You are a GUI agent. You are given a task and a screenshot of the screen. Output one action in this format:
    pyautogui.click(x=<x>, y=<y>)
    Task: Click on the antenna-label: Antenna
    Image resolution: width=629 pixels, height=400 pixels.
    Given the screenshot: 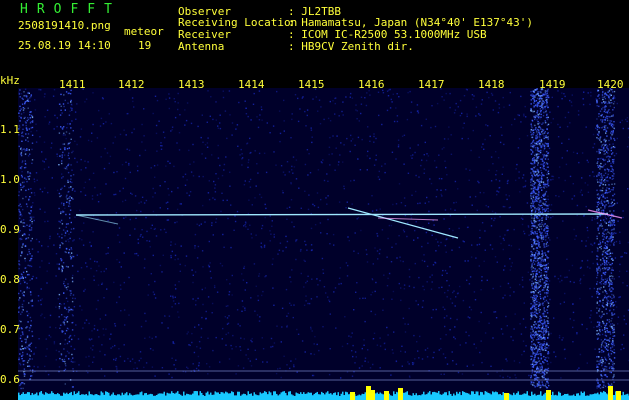 What is the action you would take?
    pyautogui.click(x=201, y=46)
    